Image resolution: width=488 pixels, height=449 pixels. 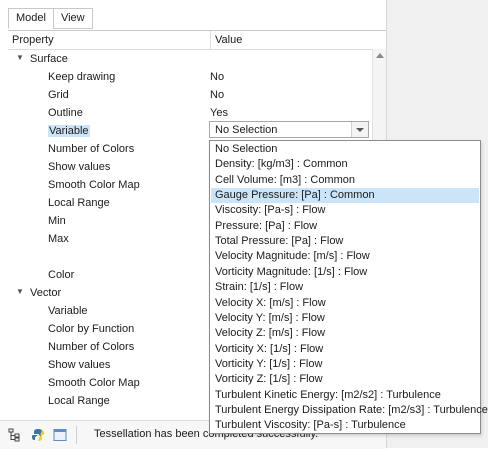 What do you see at coordinates (359, 129) in the screenshot?
I see `chevron-down-icon` at bounding box center [359, 129].